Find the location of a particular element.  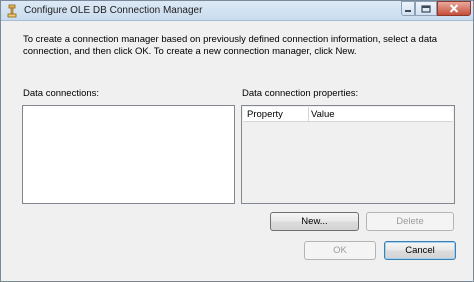

title-bar: Configure OLE DB Connection Manager is located at coordinates (237, 11).